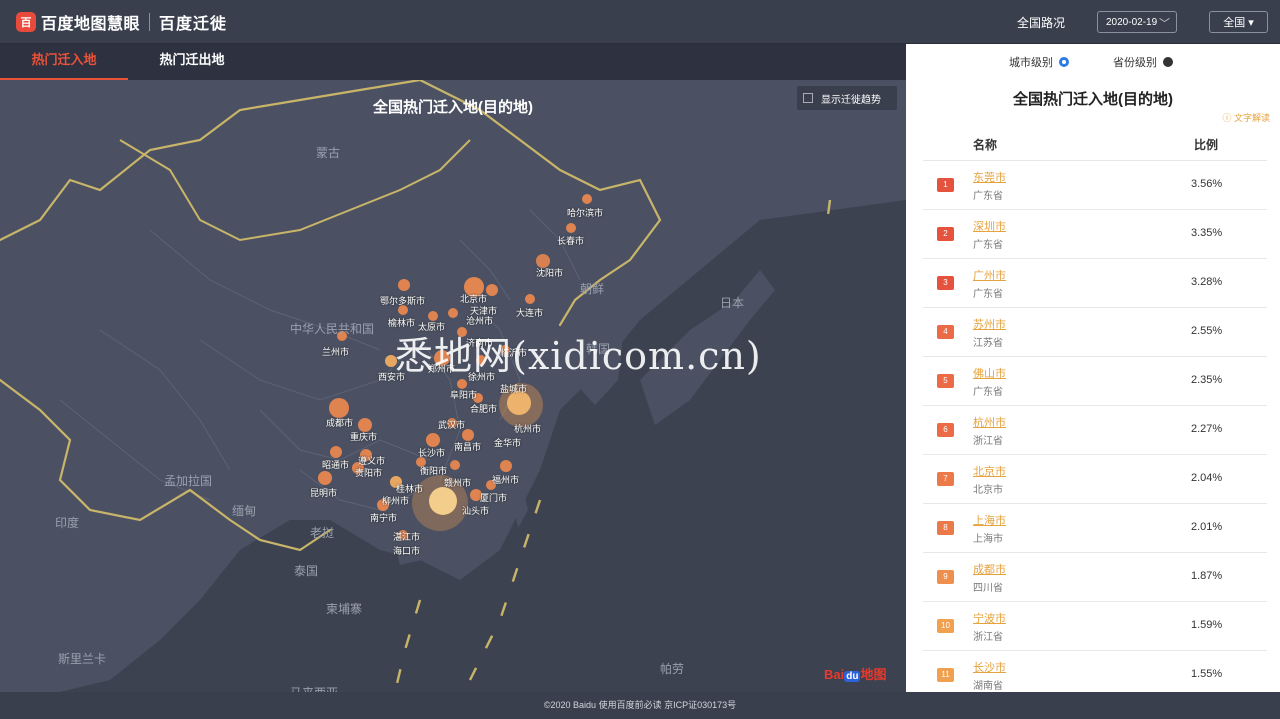 This screenshot has height=719, width=1280. What do you see at coordinates (1095, 282) in the screenshot?
I see `table-row: 3 广州市 广东省 3.28%` at bounding box center [1095, 282].